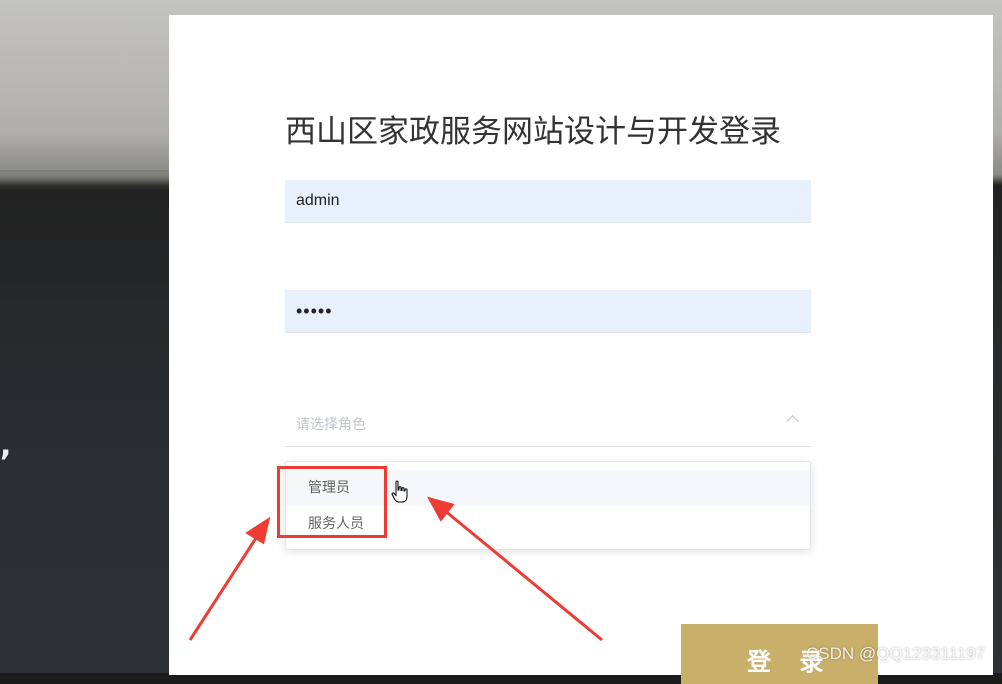 The height and width of the screenshot is (684, 1002). What do you see at coordinates (224, 587) in the screenshot?
I see `annotation-arrow-left` at bounding box center [224, 587].